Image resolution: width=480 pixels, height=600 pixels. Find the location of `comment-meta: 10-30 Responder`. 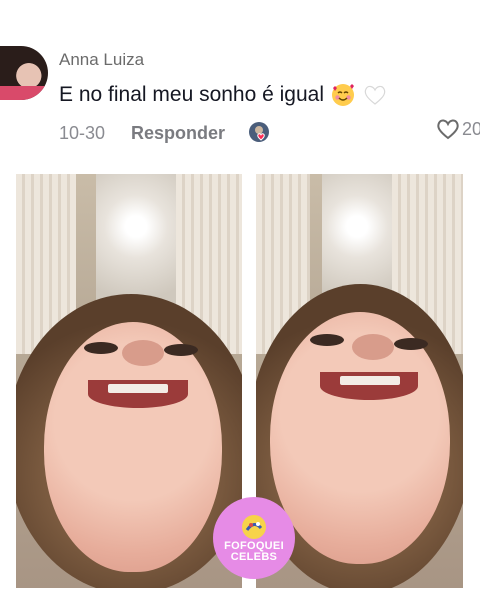

comment-meta: 10-30 Responder is located at coordinates (166, 133).